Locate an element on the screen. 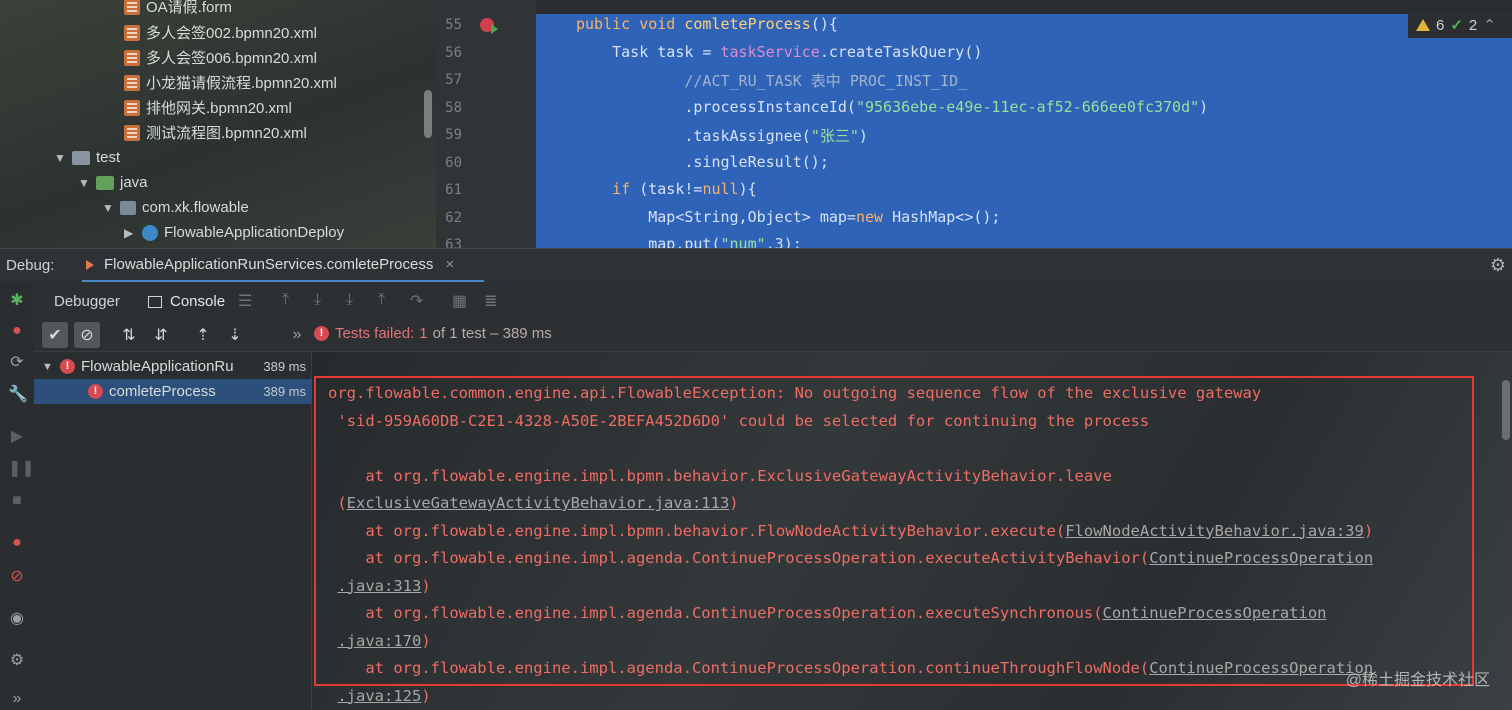 The height and width of the screenshot is (710, 1512). console-line: .java:125) is located at coordinates (379, 696).